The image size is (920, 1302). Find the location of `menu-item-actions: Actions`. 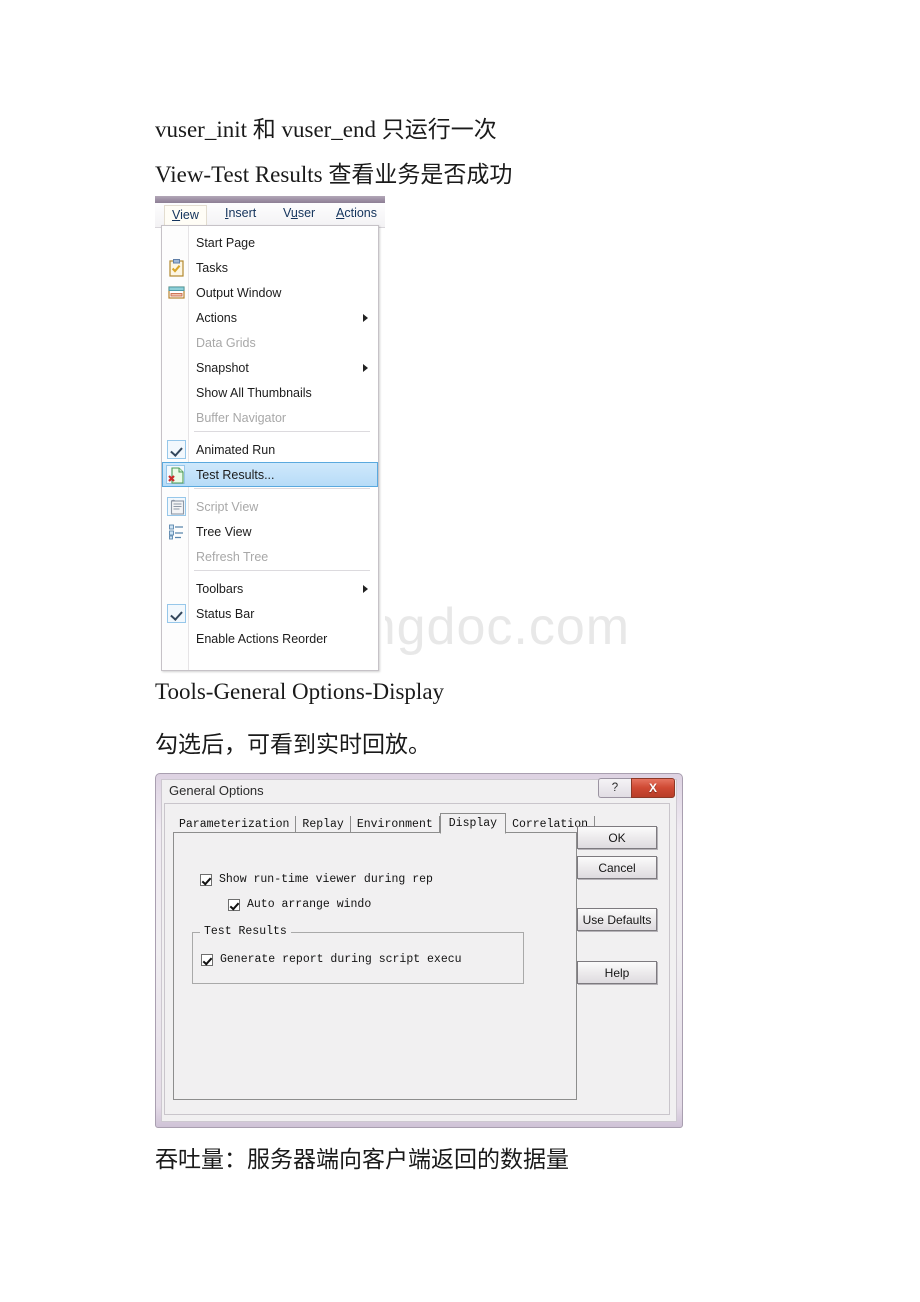

menu-item-actions: Actions is located at coordinates (270, 317).